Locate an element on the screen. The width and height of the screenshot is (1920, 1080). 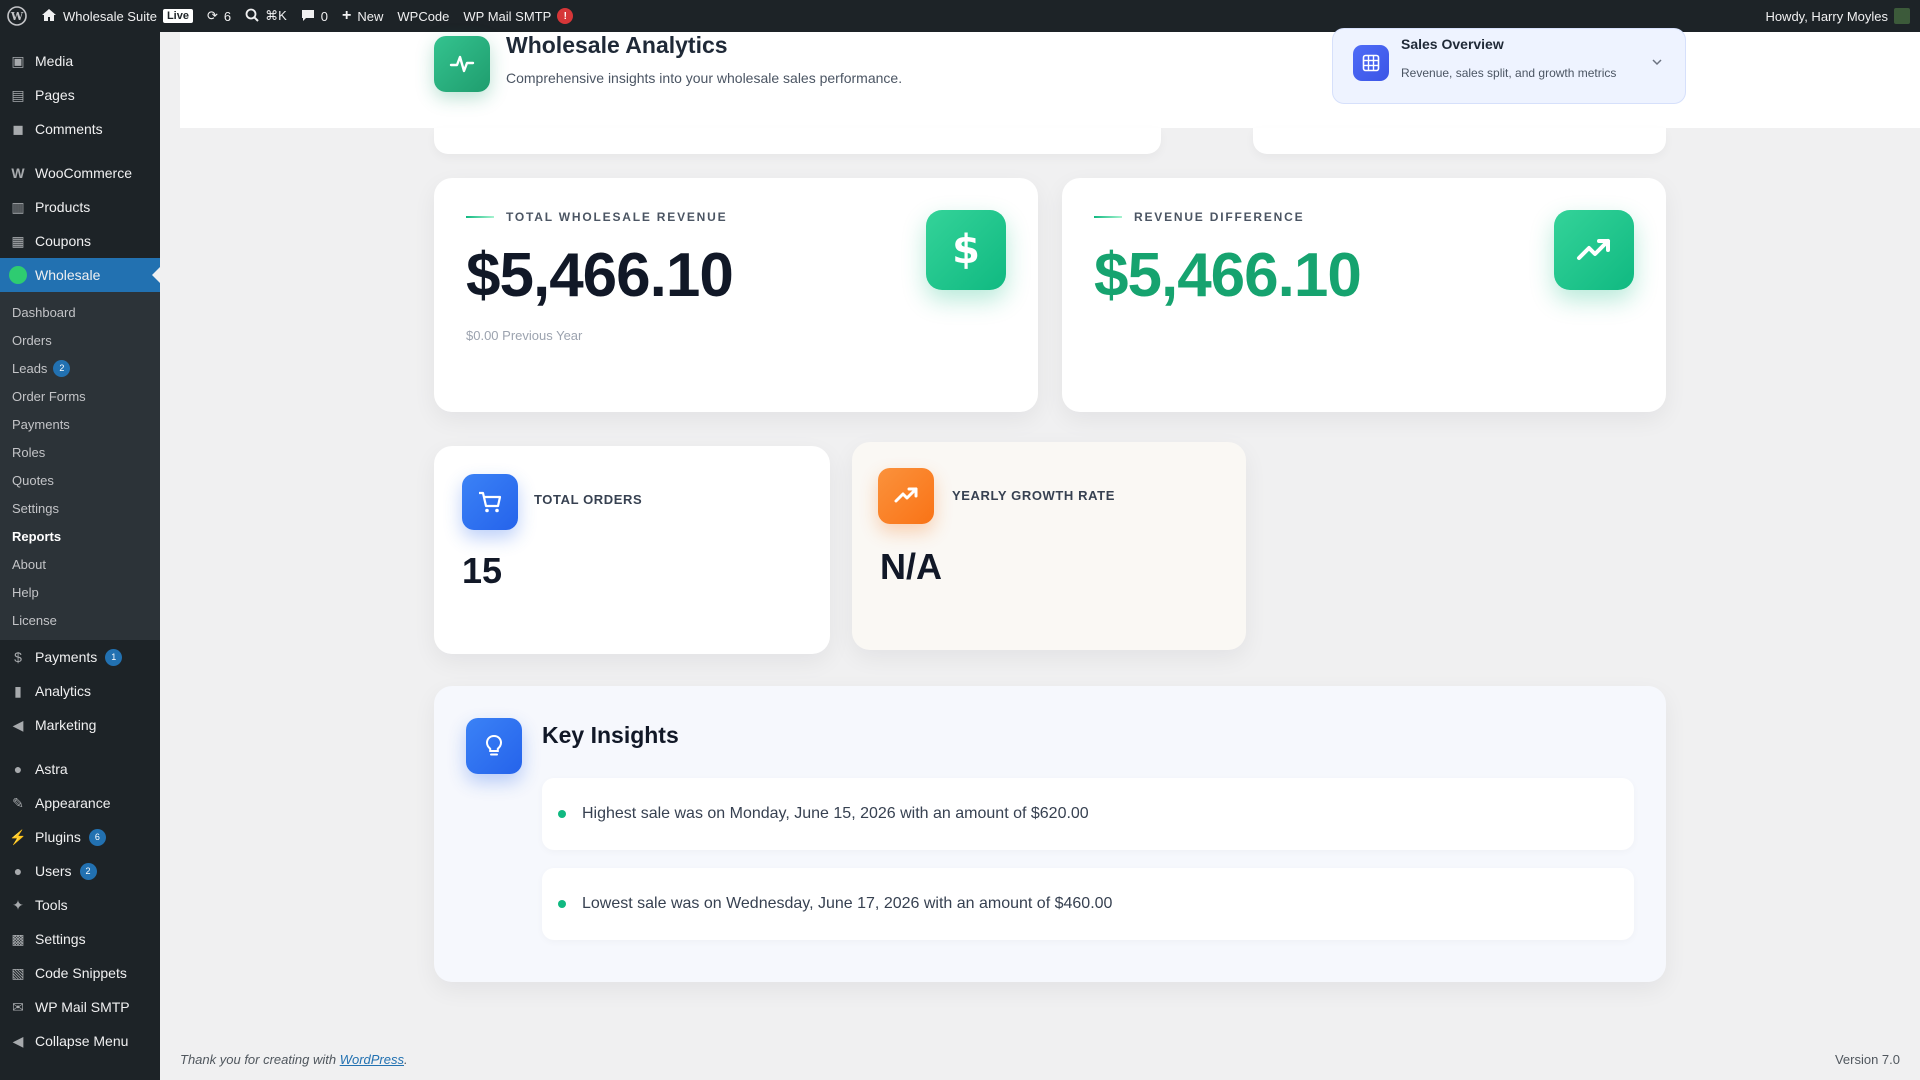
menu-item-plugins: ⚡ Plugins 6 is located at coordinates (80, 837).